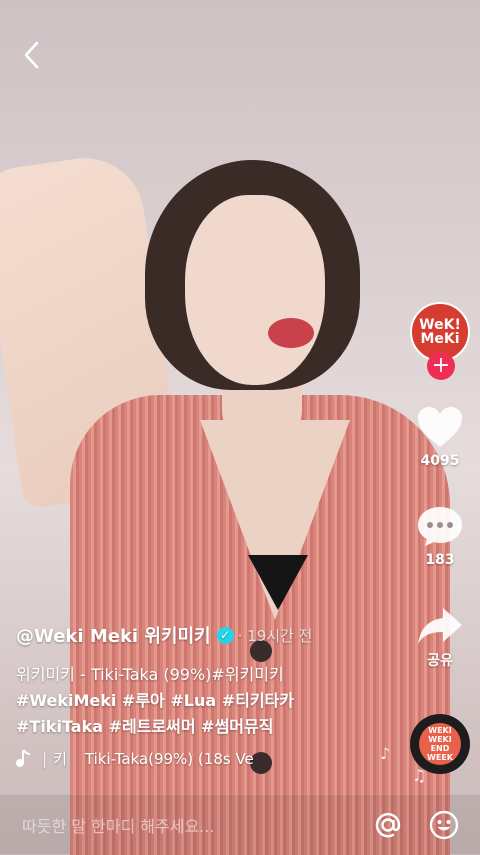  I want to click on back-icon, so click(31, 55).